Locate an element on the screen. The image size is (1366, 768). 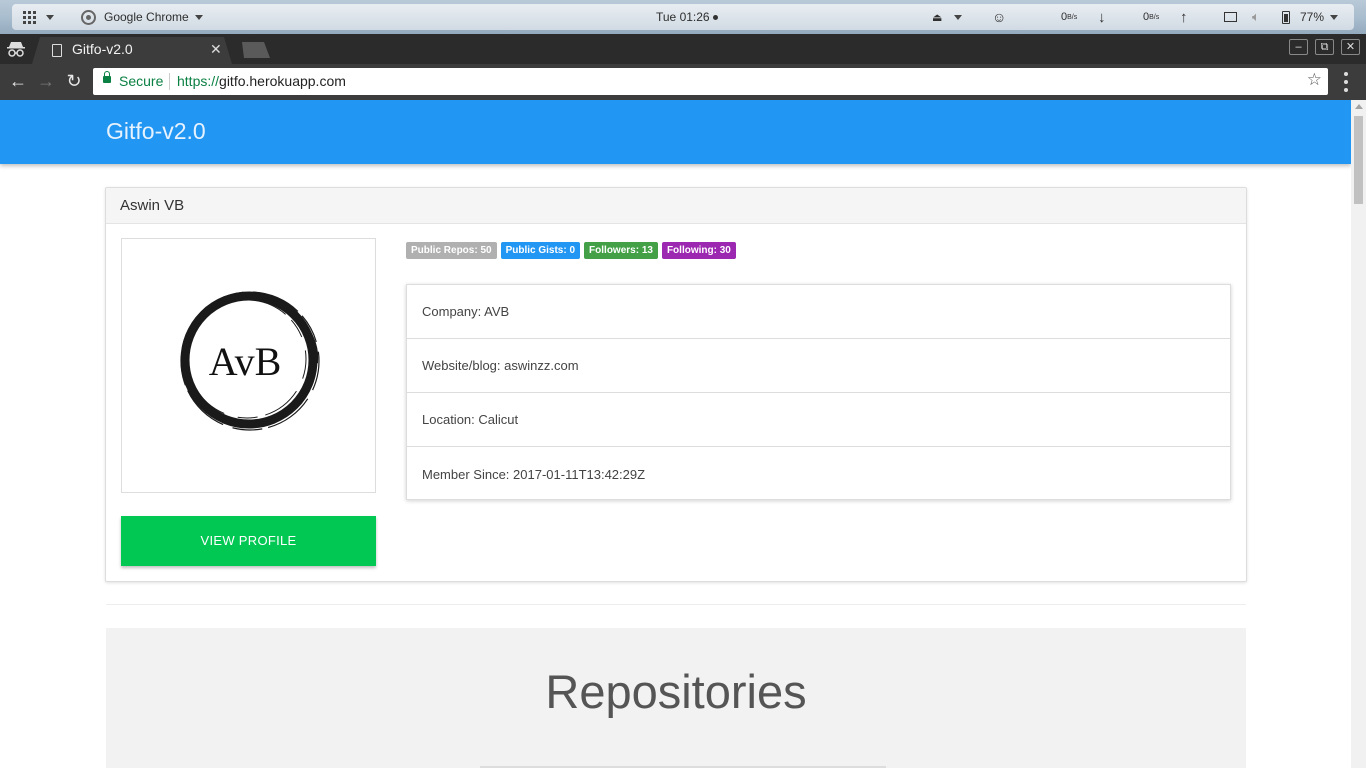
smiley-icon: ☺ is located at coordinates (999, 17).